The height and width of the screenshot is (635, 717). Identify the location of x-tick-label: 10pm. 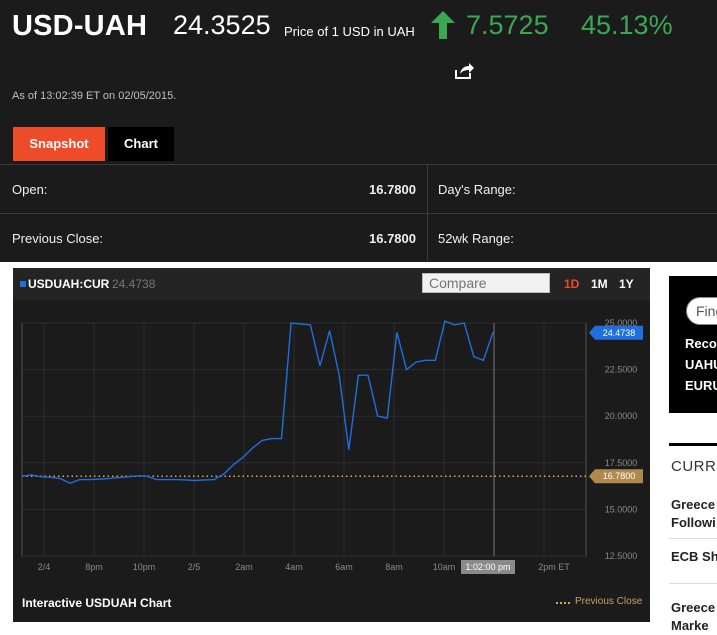
(144, 567).